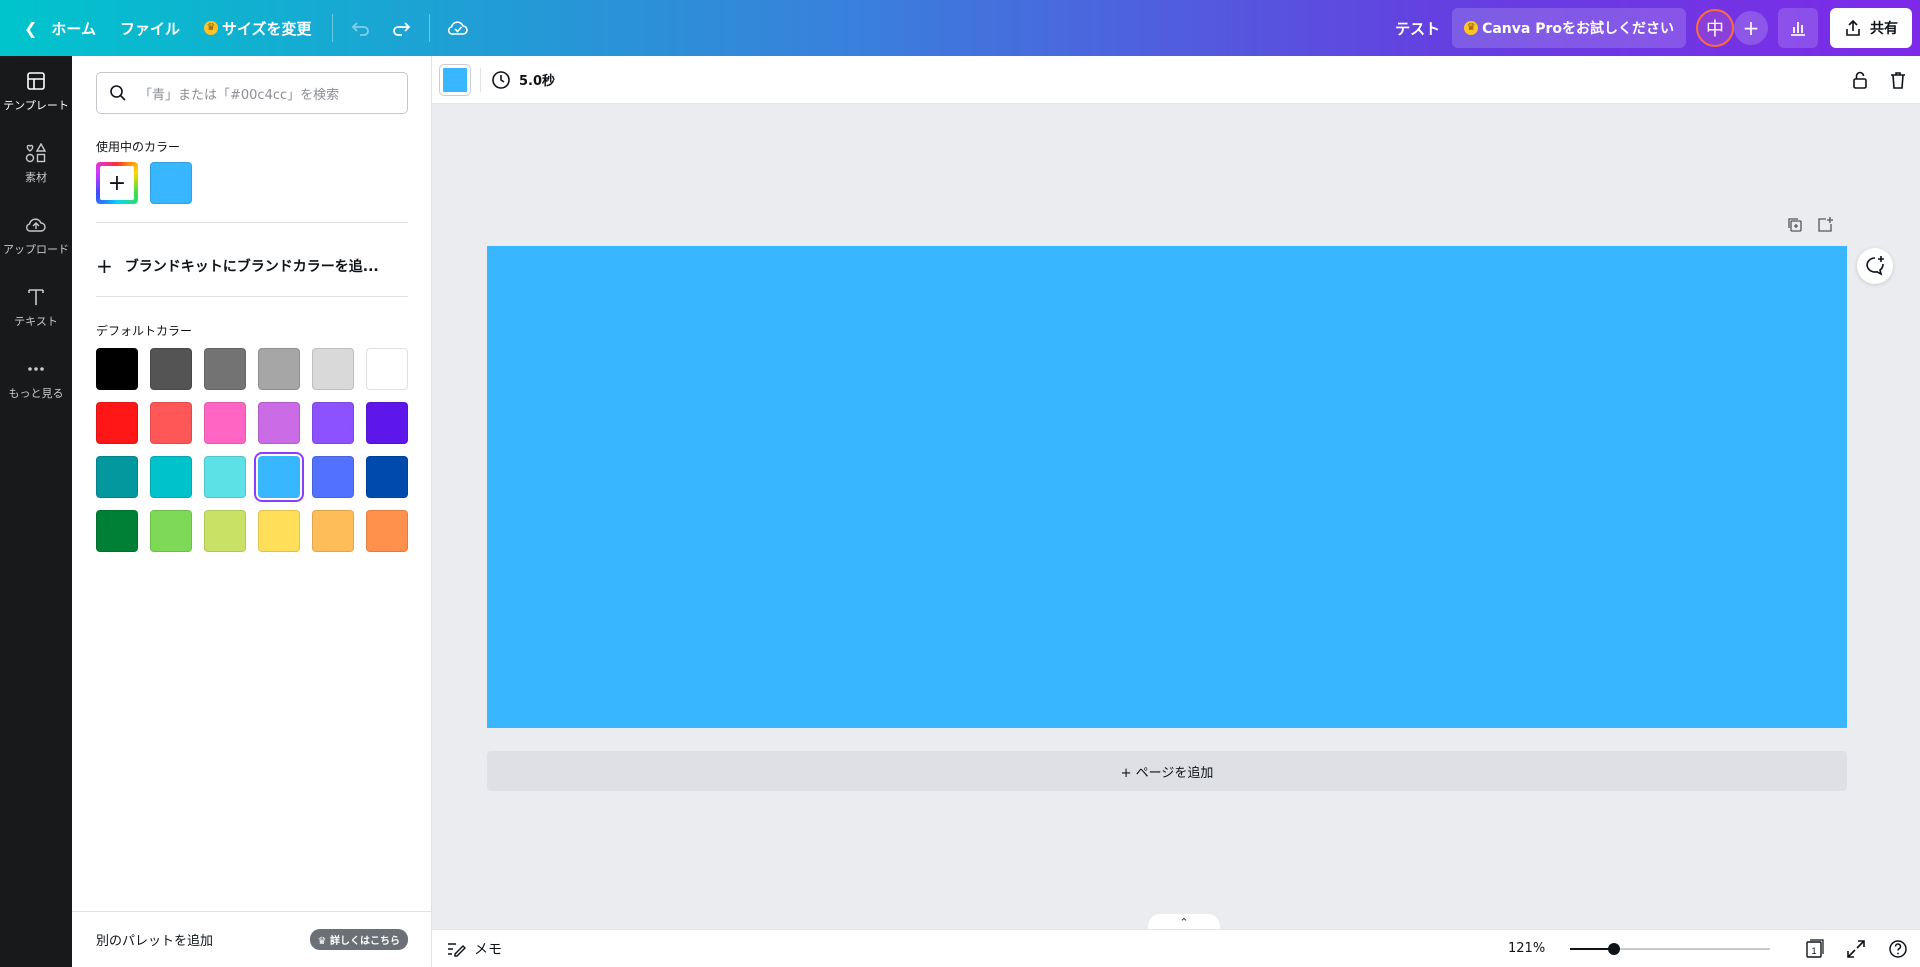 The image size is (1920, 967). I want to click on clock-icon, so click(501, 79).